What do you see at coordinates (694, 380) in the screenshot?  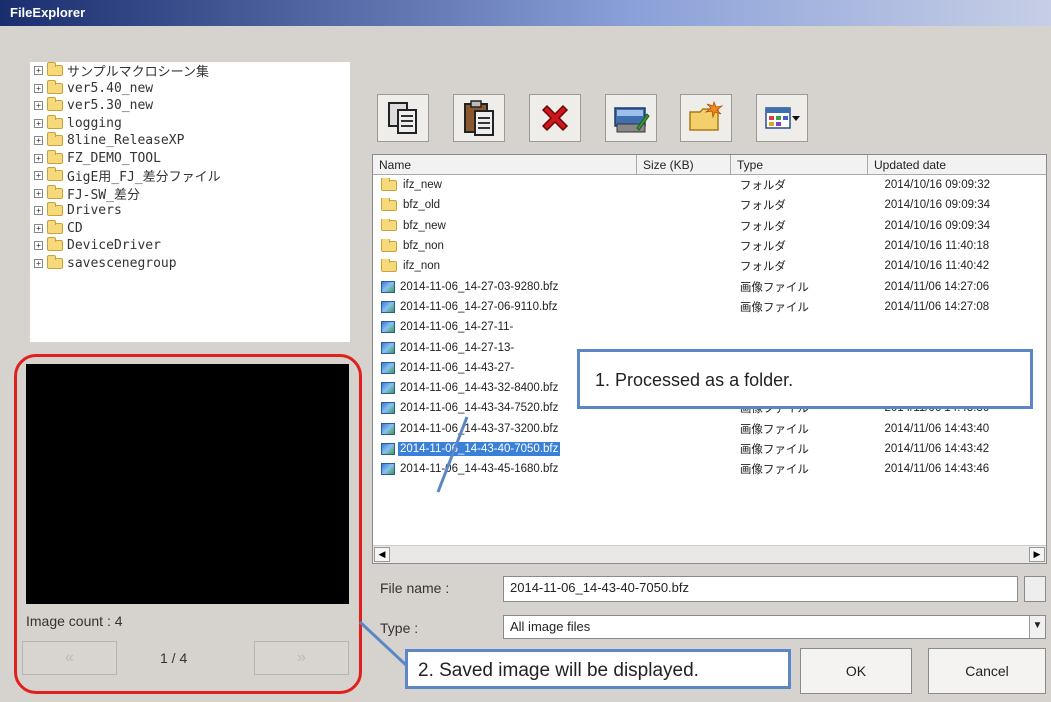 I see `callout-folder-text: 1. Processed as a folder.` at bounding box center [694, 380].